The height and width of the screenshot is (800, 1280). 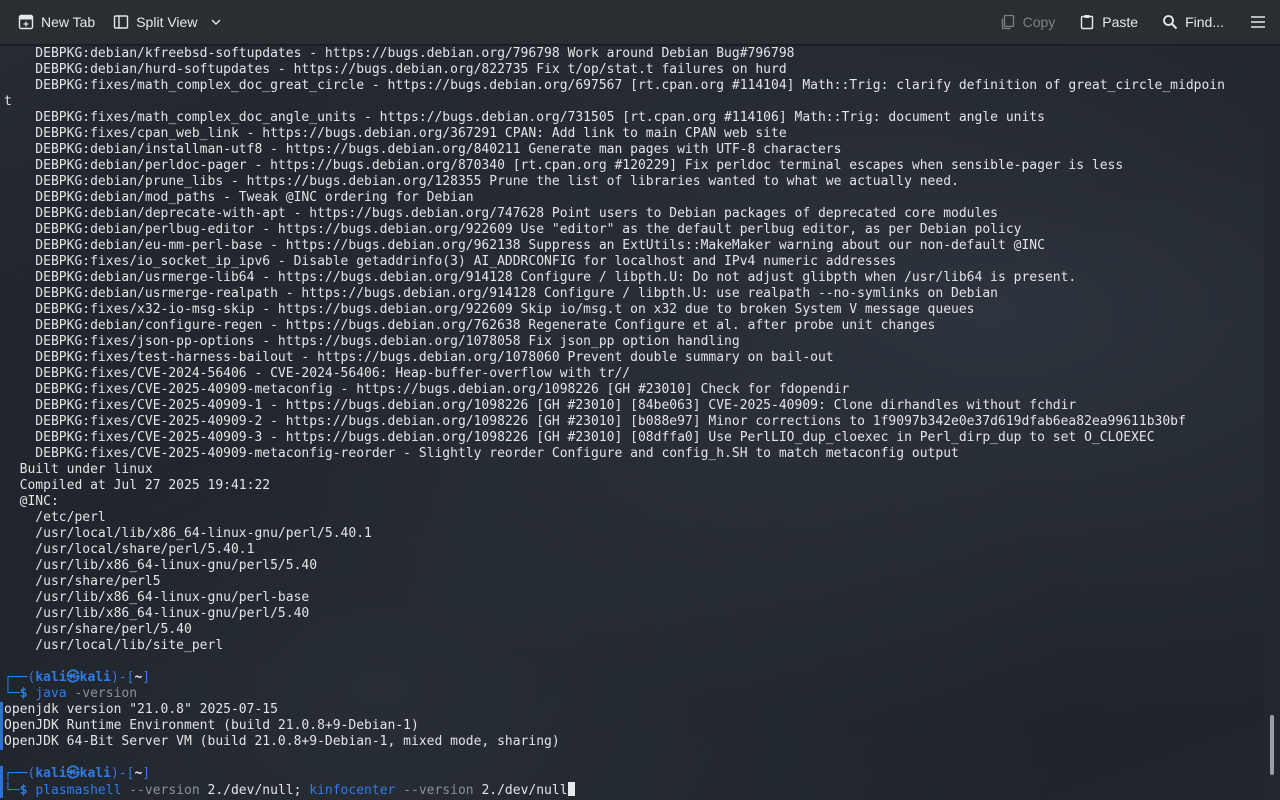 I want to click on copy-button: Copy, so click(x=1028, y=22).